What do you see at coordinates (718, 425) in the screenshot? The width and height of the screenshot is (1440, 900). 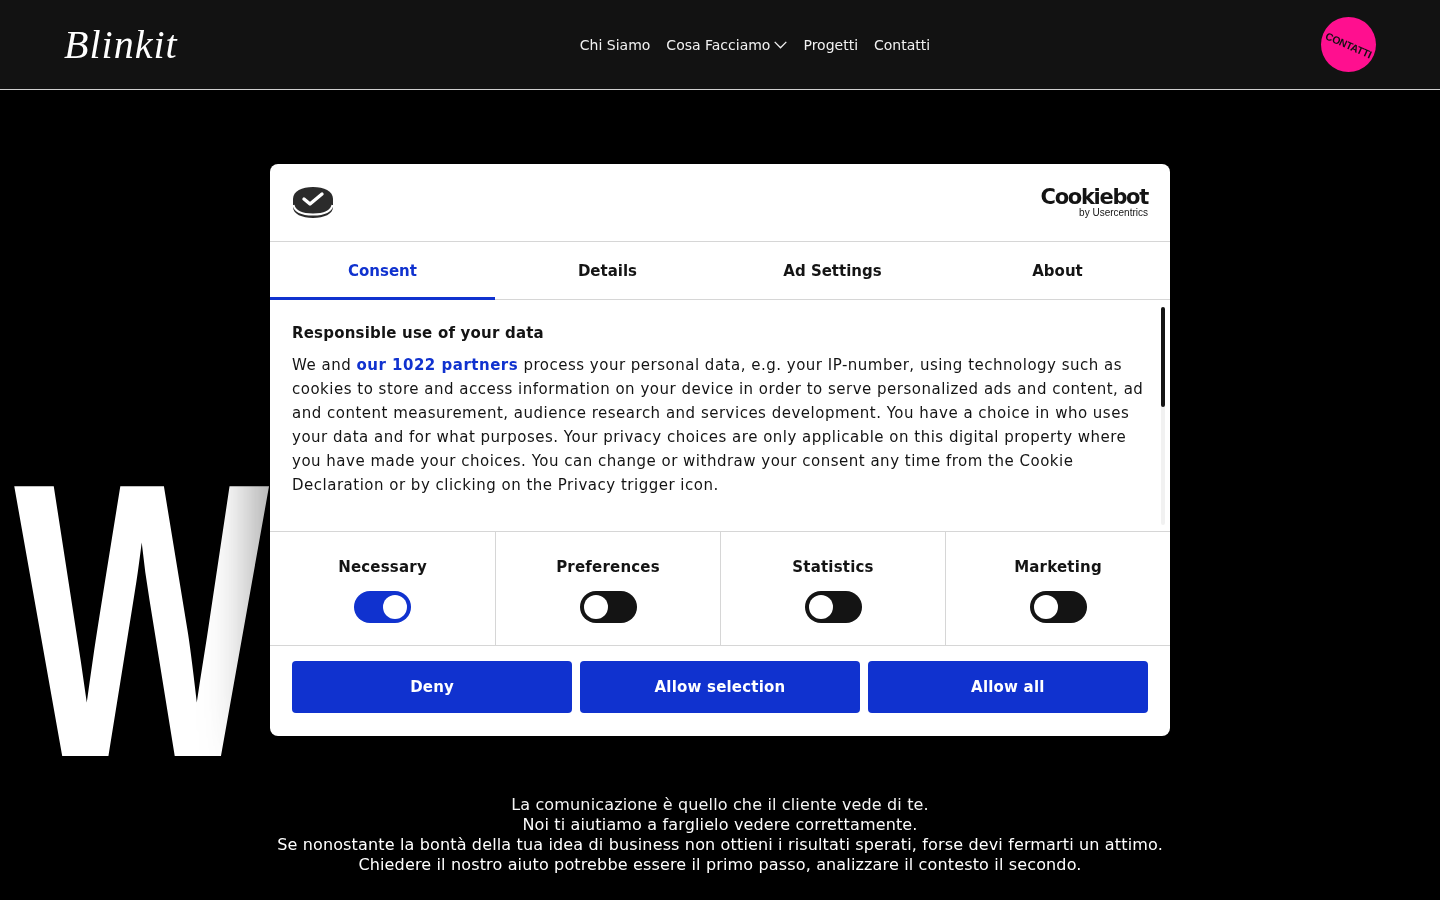 I see `consent-text: We and our 1022 partners process your personal data, e.g. your IP-number, using technology such as cookies to store and access information on your device in order to serve personalized ads and content, ad and content measurement, audience research and services development. You have a choice in who uses your data and for what purposes. Your privacy choices are only applicable on this digital property where you have made your choices. You can change or withdraw your consent any time from the Cookie Declaration or by clicking on the Privacy trigger icon.` at bounding box center [718, 425].